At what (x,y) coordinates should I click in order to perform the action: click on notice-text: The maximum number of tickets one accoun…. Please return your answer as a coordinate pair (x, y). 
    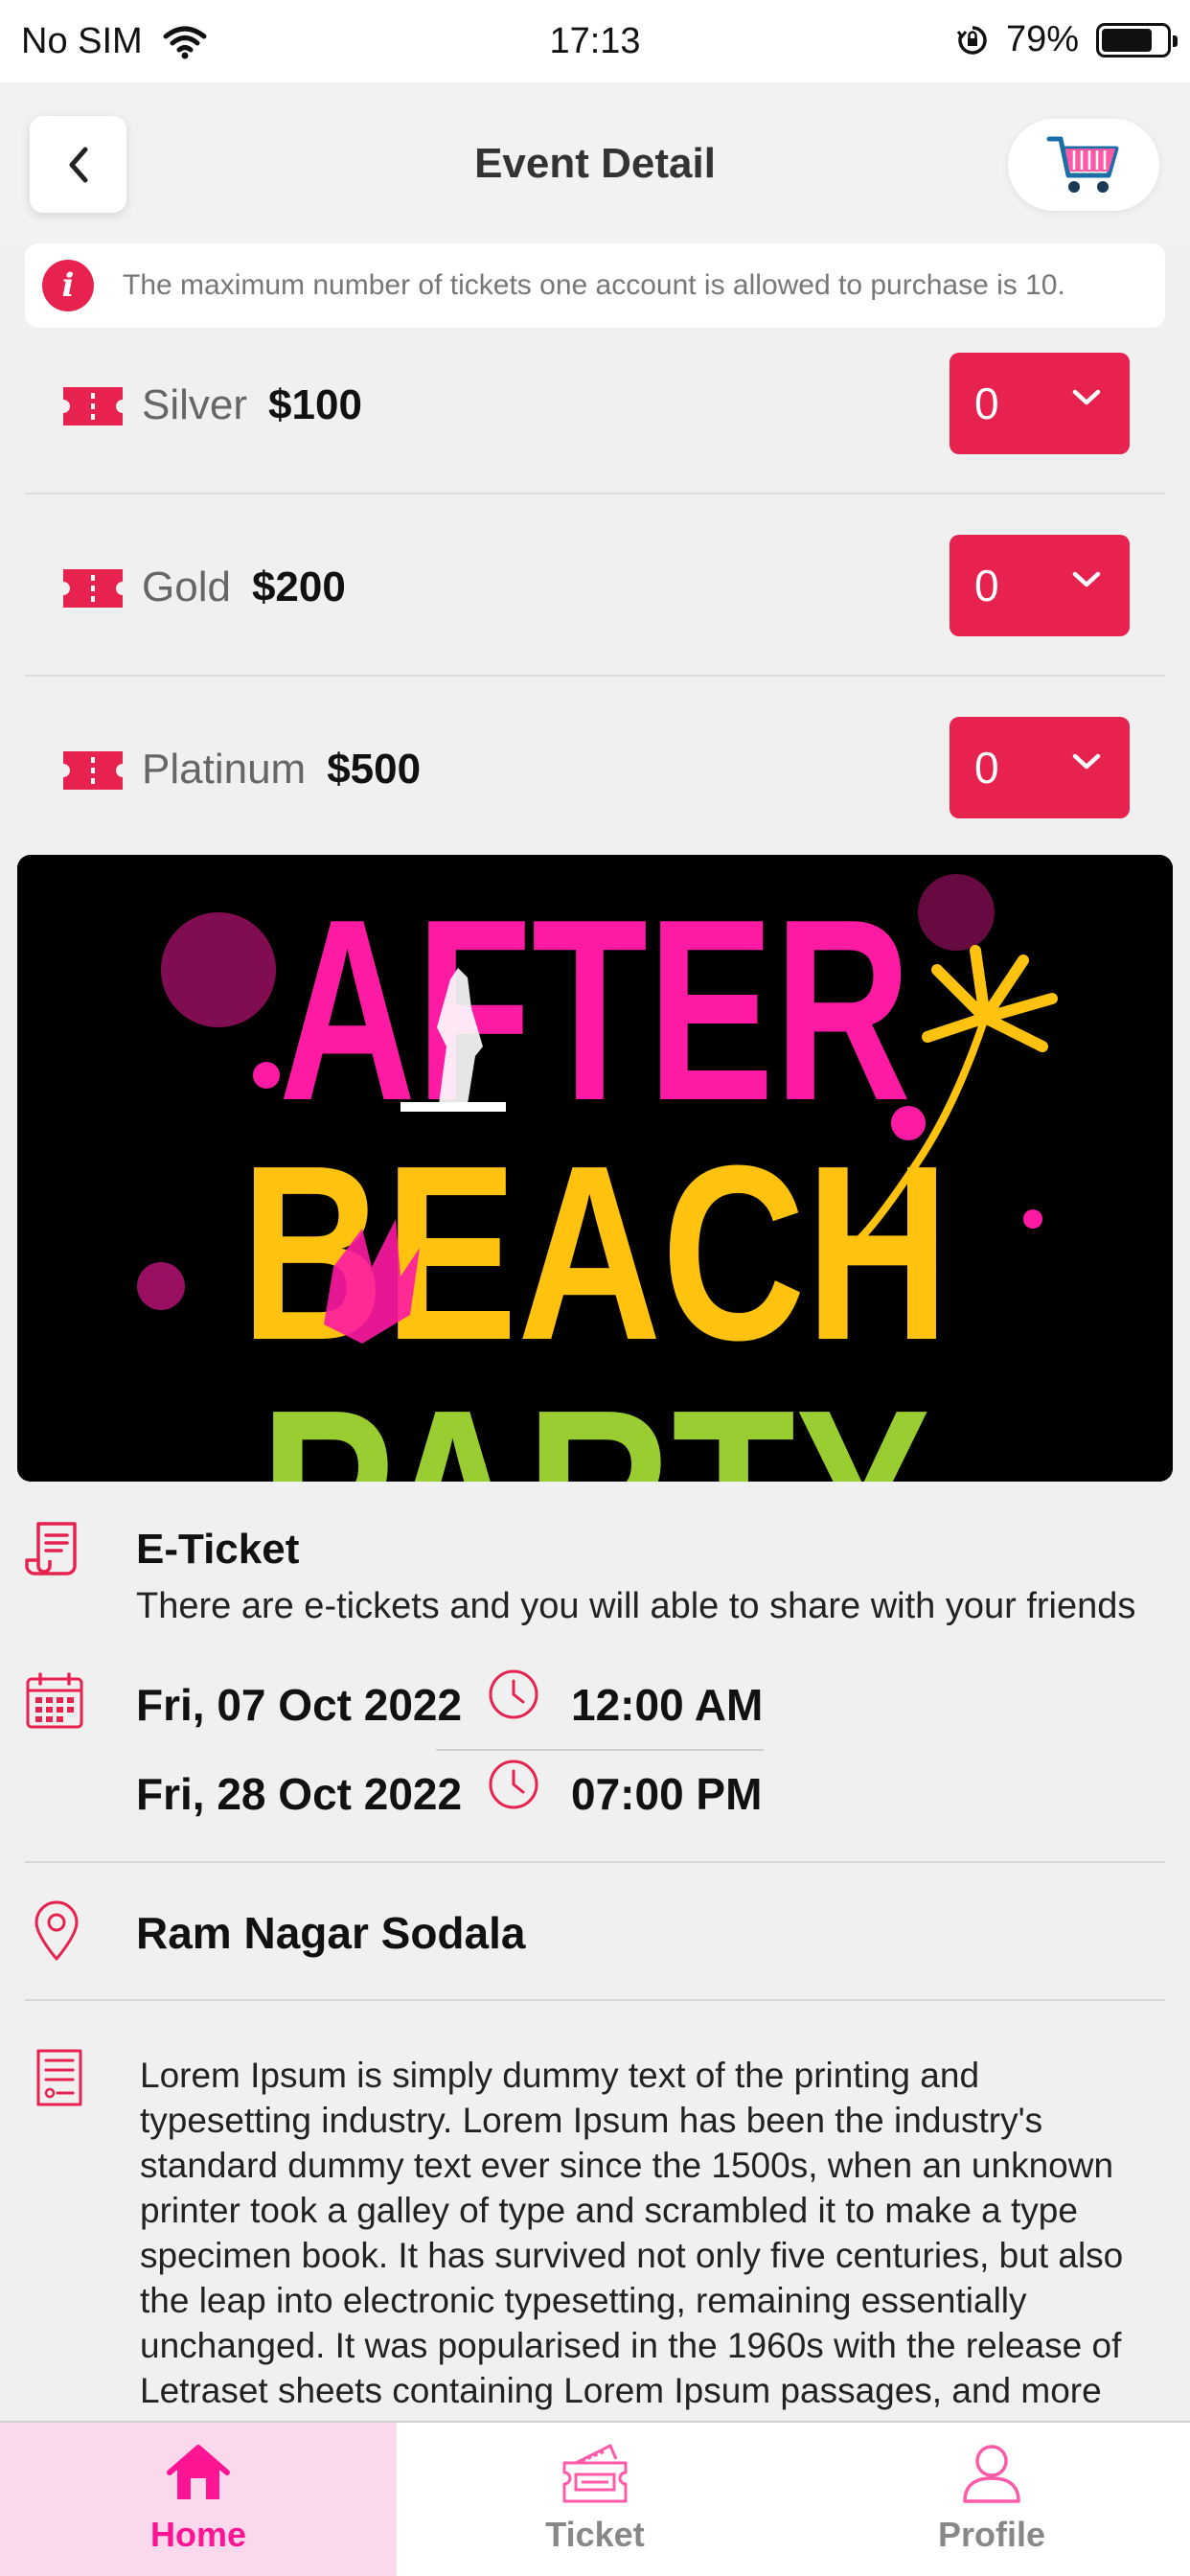
    Looking at the image, I should click on (594, 285).